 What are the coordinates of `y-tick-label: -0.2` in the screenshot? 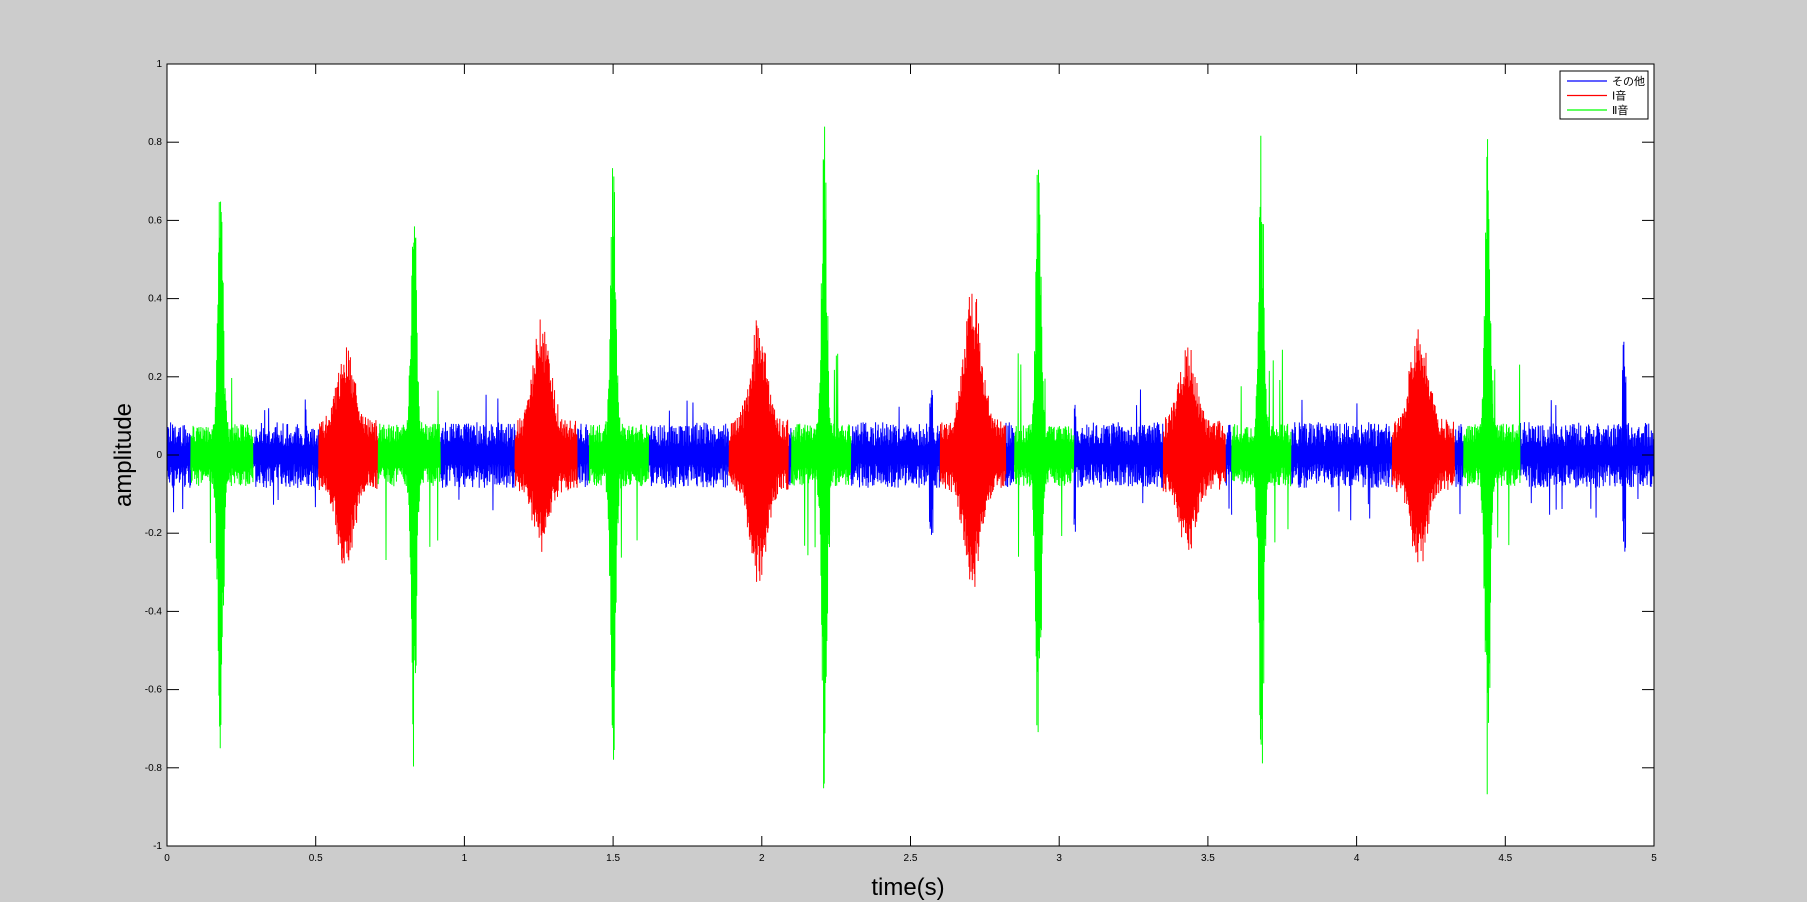 It's located at (154, 533).